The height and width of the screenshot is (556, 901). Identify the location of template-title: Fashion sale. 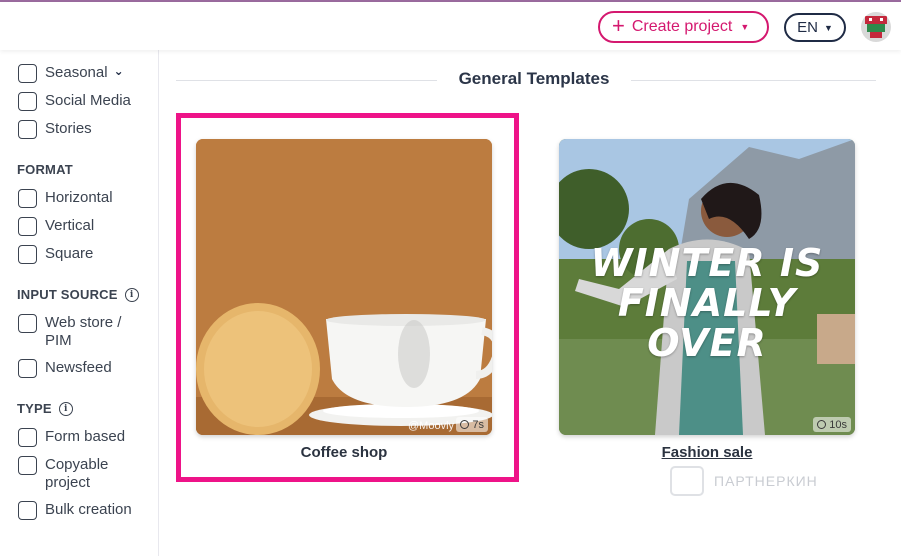
(707, 452).